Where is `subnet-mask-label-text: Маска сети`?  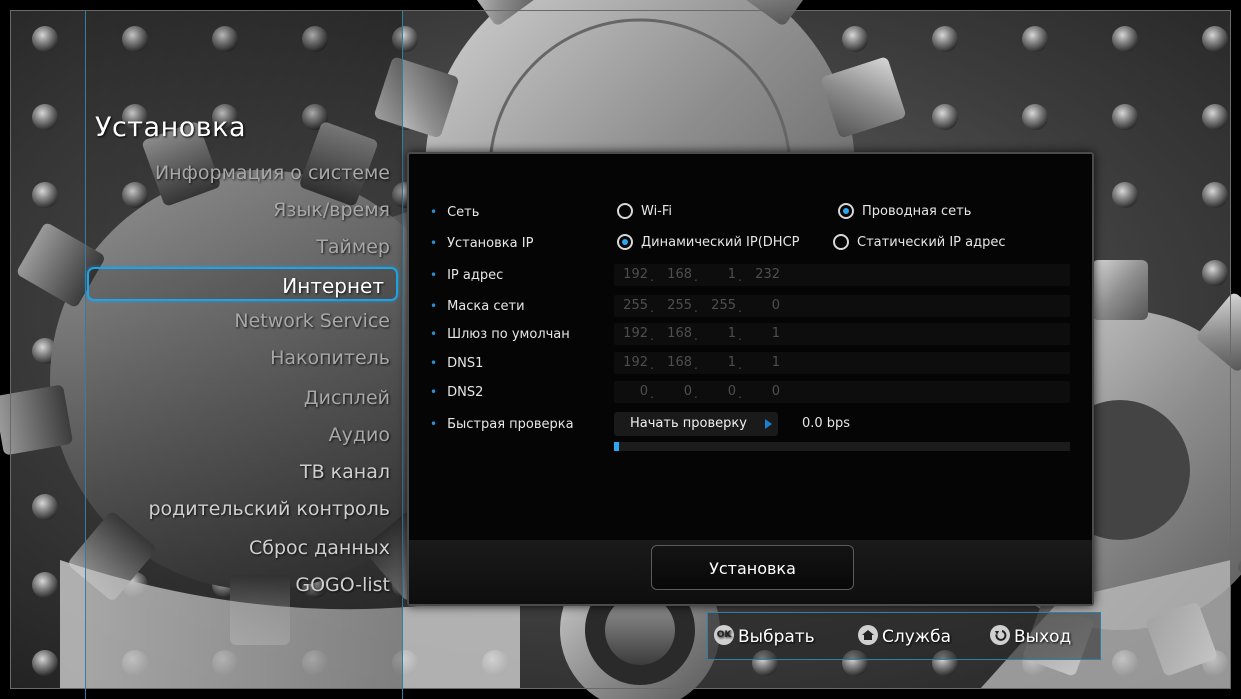
subnet-mask-label-text: Маска сети is located at coordinates (486, 306).